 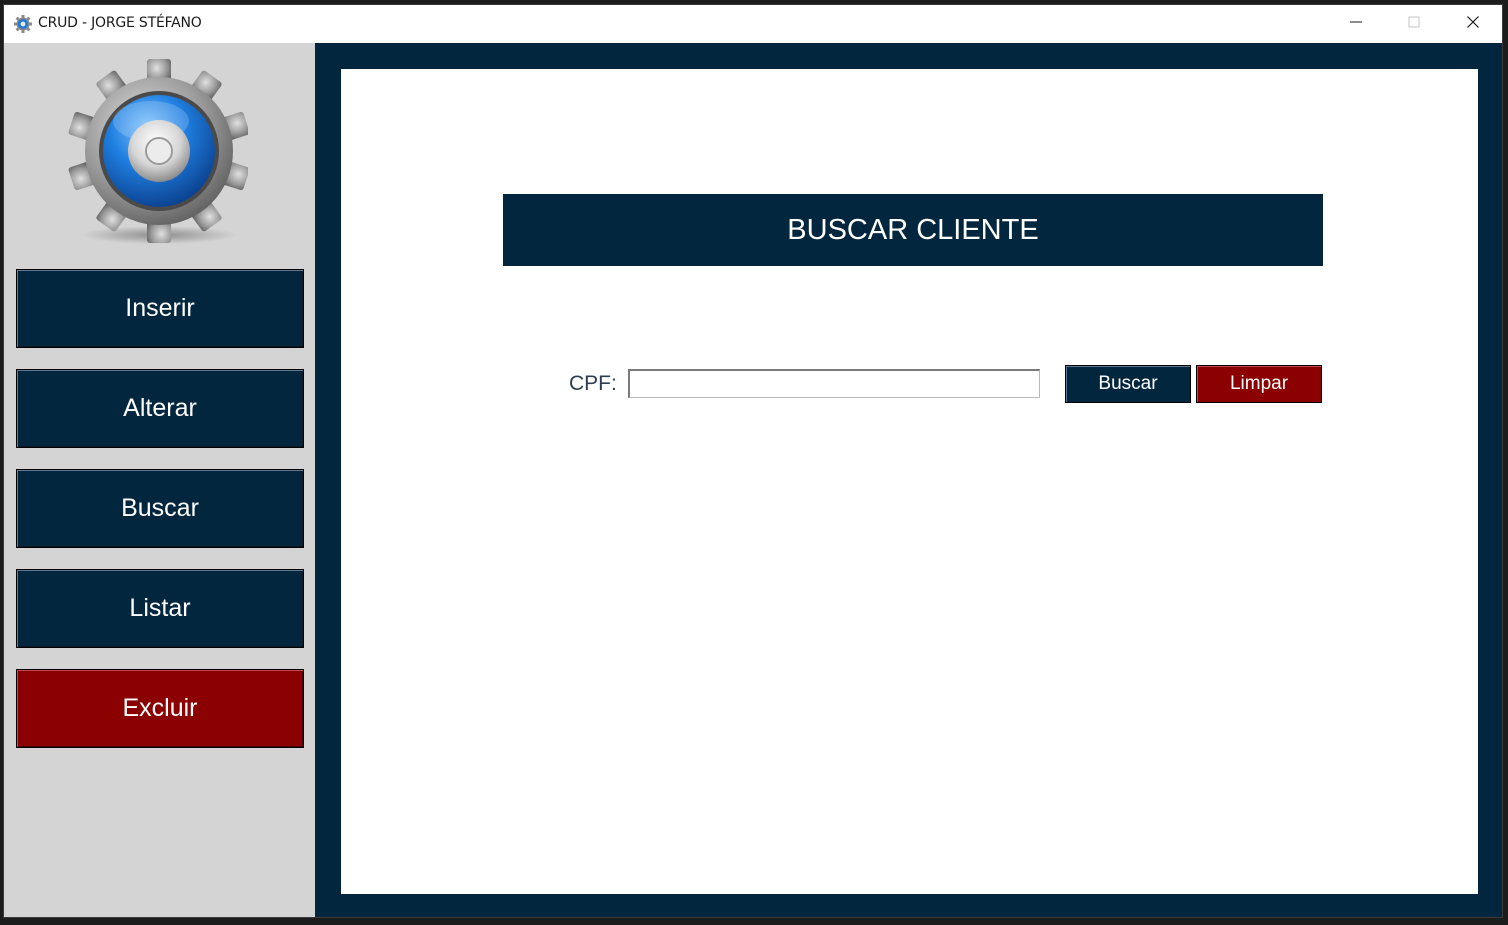 I want to click on maximize-button, so click(x=1414, y=24).